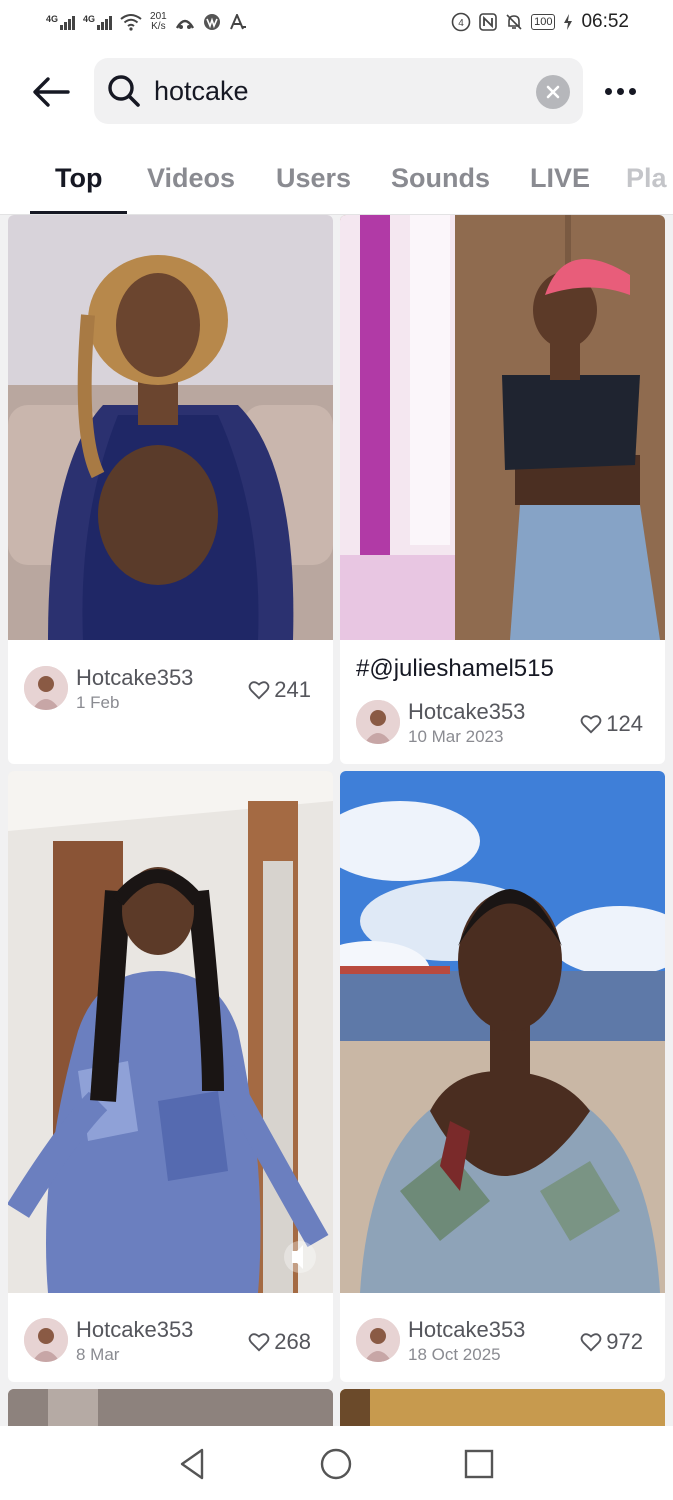  I want to click on clock: 06:52, so click(605, 21).